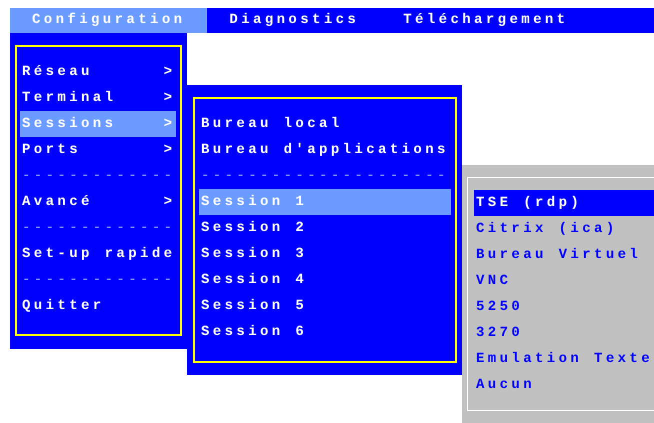 The height and width of the screenshot is (423, 654). What do you see at coordinates (564, 307) in the screenshot?
I see `menu-item: 5250` at bounding box center [564, 307].